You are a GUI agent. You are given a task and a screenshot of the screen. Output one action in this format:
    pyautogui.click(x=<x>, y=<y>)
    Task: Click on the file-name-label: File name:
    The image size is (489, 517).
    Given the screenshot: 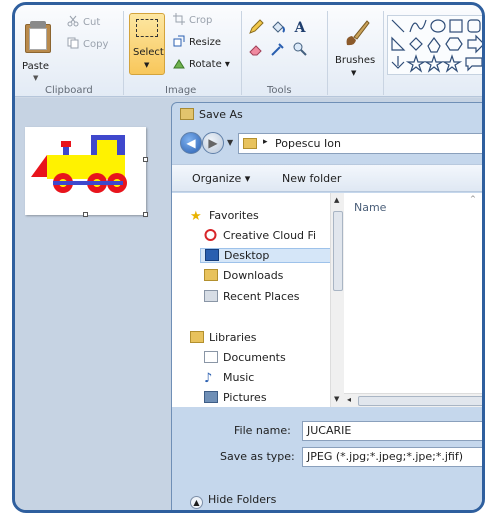 What is the action you would take?
    pyautogui.click(x=262, y=430)
    